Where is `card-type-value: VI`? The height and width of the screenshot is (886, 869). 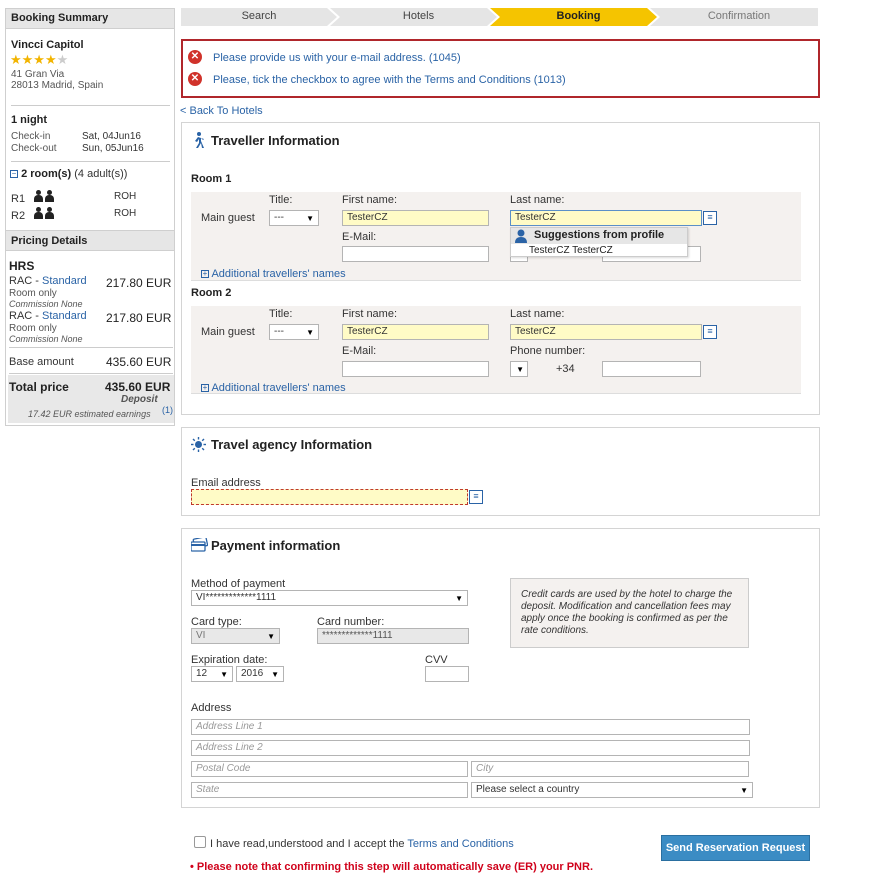 card-type-value: VI is located at coordinates (201, 635).